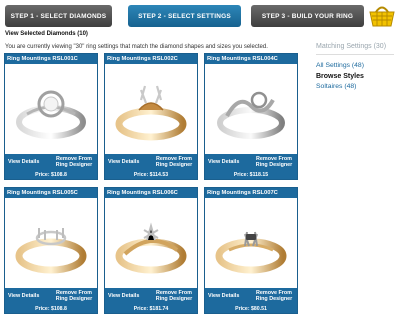 Image resolution: width=400 pixels, height=322 pixels. Describe the element at coordinates (251, 308) in the screenshot. I see `ring-price: Price: $80.51` at that location.